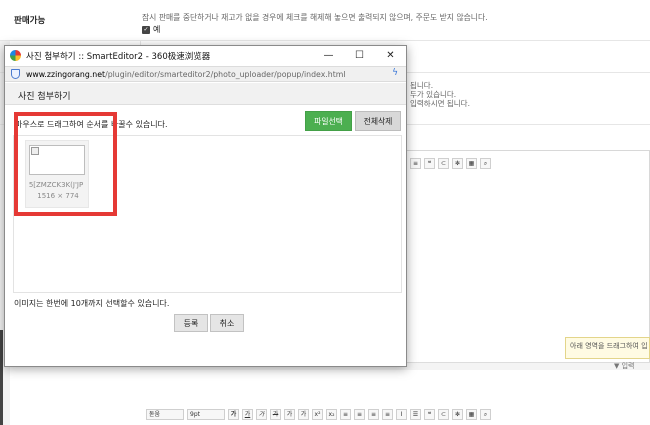 The height and width of the screenshot is (425, 650). I want to click on superscript-icon: x², so click(317, 414).